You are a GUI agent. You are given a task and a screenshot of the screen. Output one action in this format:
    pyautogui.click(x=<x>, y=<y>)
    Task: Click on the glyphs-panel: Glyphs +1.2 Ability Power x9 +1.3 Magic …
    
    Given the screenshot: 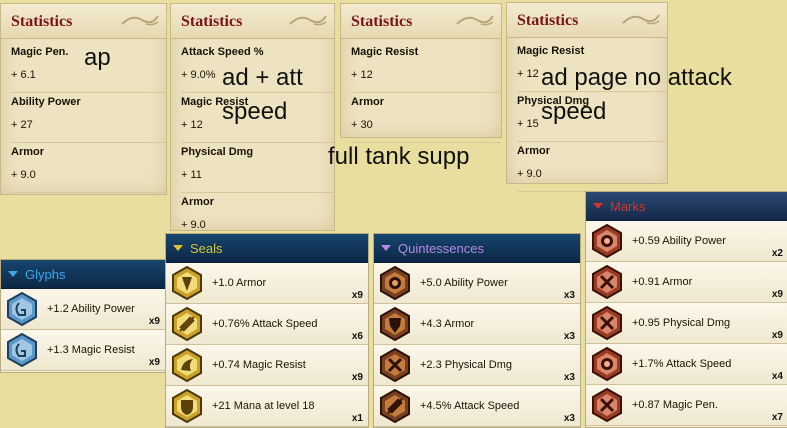 What is the action you would take?
    pyautogui.click(x=83, y=316)
    